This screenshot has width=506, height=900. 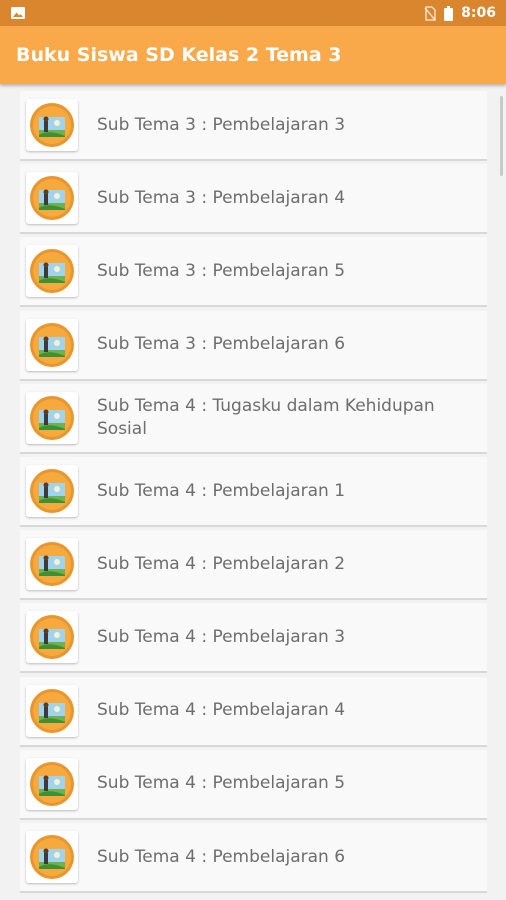 I want to click on status-left, so click(x=18, y=13).